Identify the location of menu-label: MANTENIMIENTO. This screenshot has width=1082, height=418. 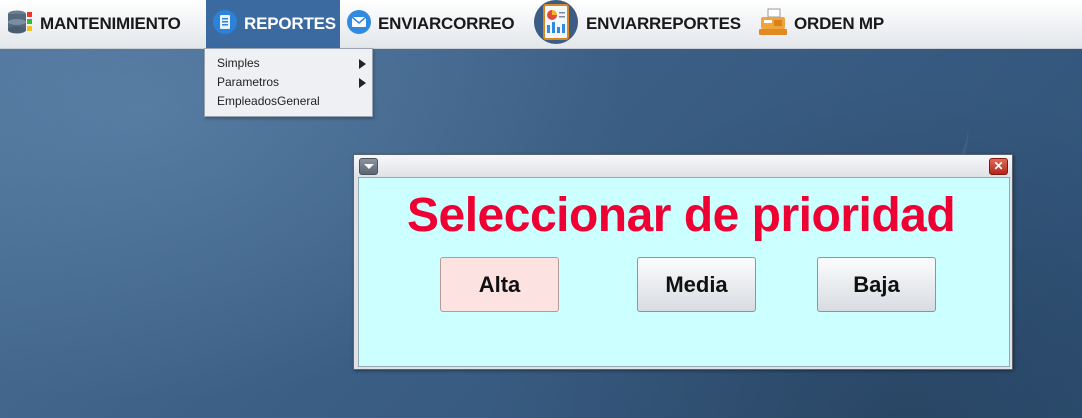
(110, 23).